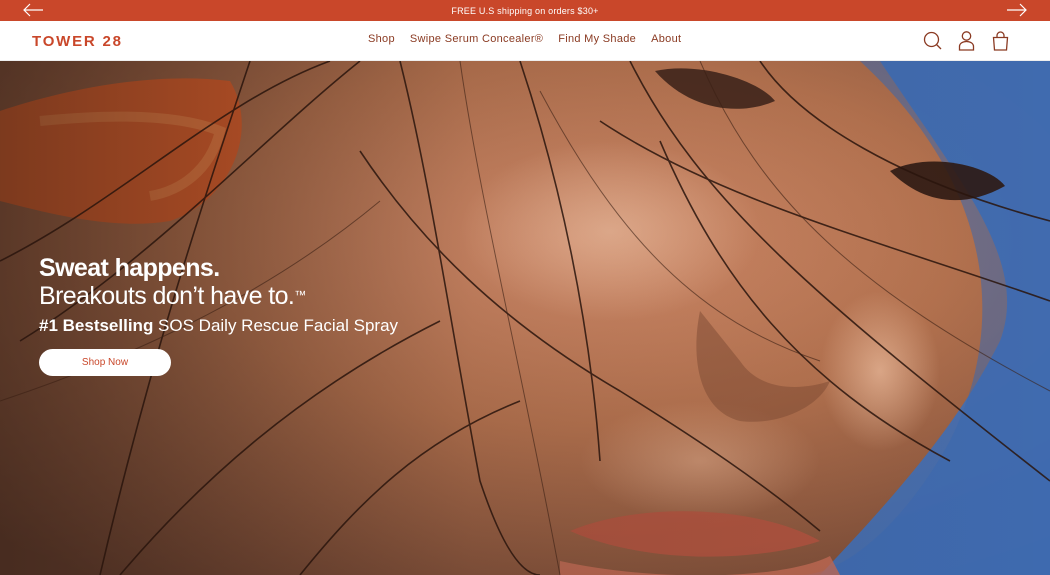 The image size is (1050, 575). I want to click on nav-find-my-shade: Find My Shade, so click(597, 39).